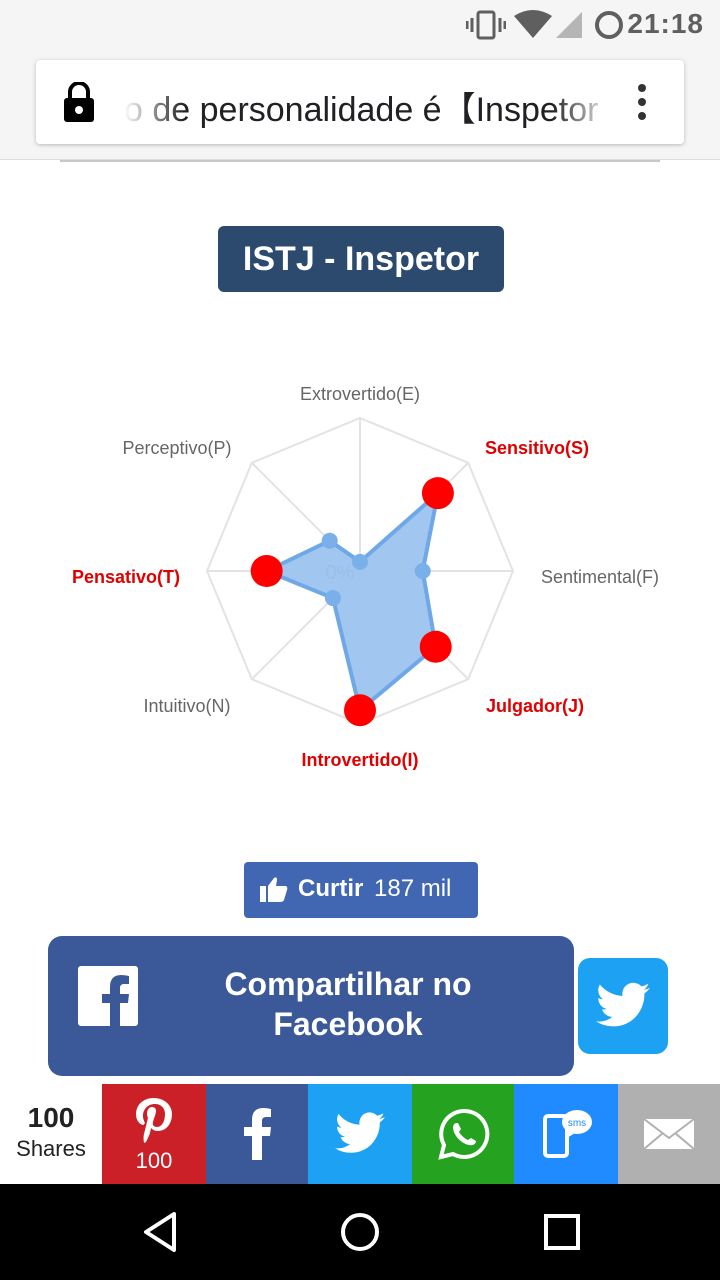  I want to click on like-label: Curtir, so click(331, 888).